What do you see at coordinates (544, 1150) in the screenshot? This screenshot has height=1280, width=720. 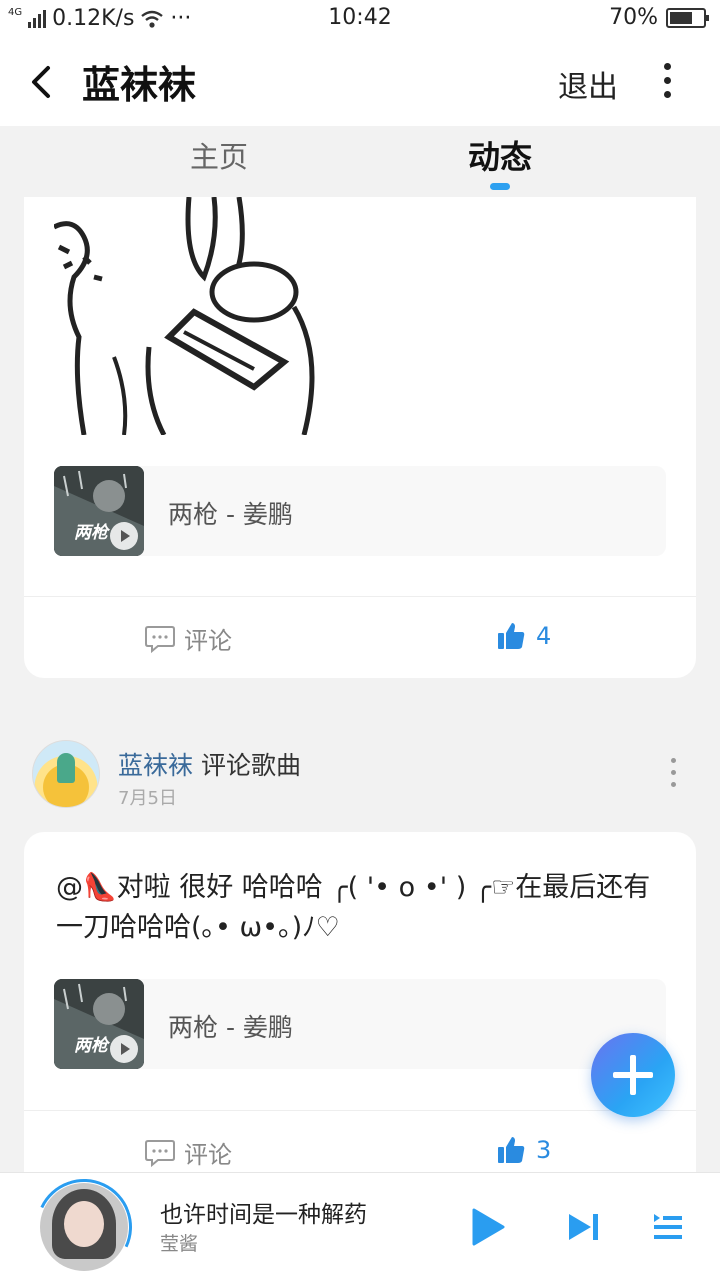 I see `like-count: 3` at bounding box center [544, 1150].